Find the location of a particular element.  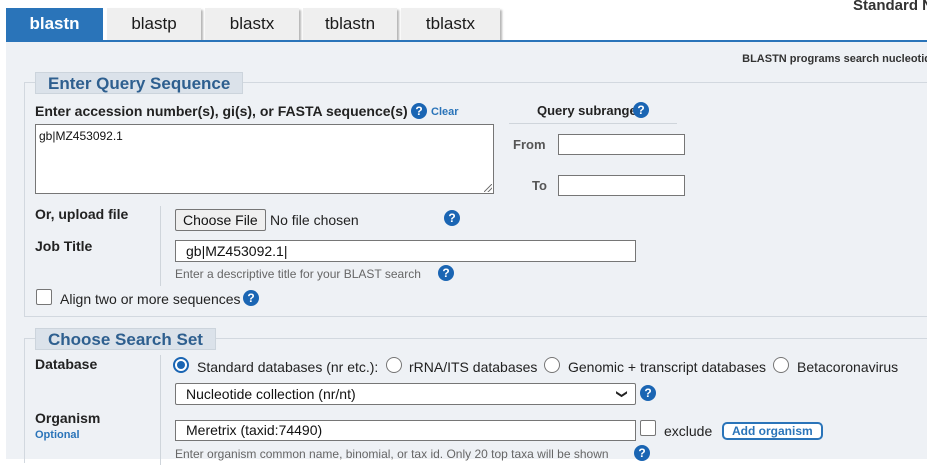

job-title-label: Job Title is located at coordinates (64, 246).